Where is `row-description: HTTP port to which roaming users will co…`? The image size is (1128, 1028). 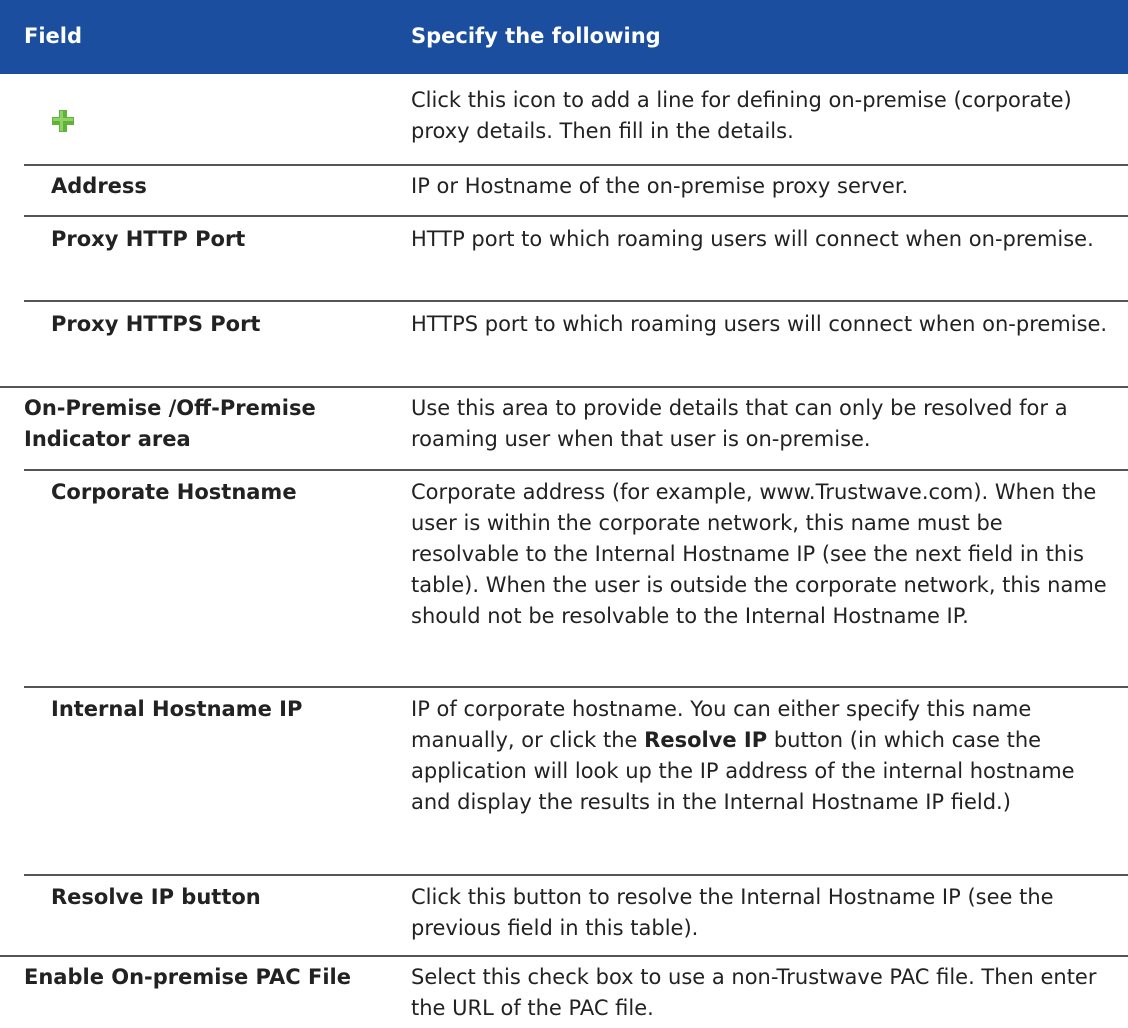 row-description: HTTP port to which roaming users will co… is located at coordinates (752, 239).